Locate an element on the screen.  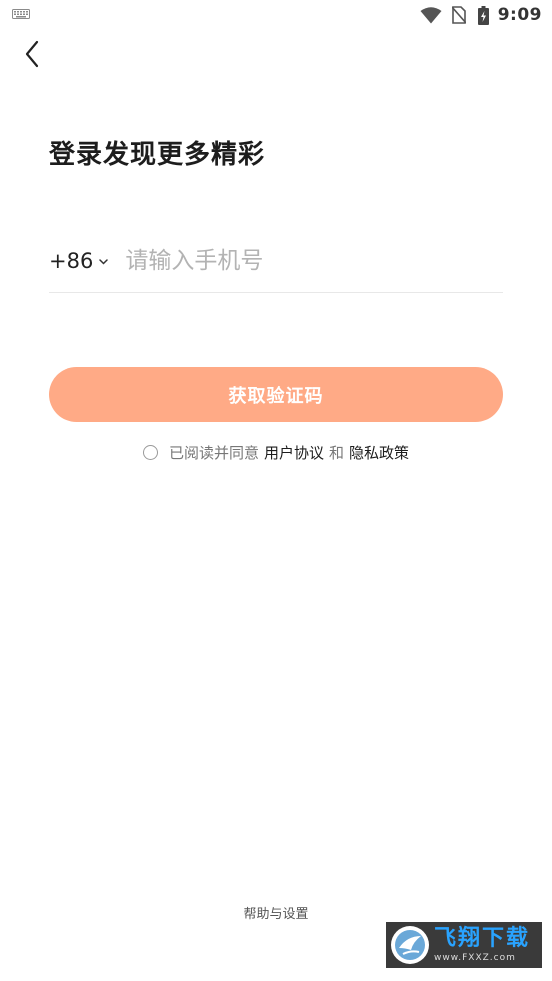
phone-number-input is located at coordinates (314, 261).